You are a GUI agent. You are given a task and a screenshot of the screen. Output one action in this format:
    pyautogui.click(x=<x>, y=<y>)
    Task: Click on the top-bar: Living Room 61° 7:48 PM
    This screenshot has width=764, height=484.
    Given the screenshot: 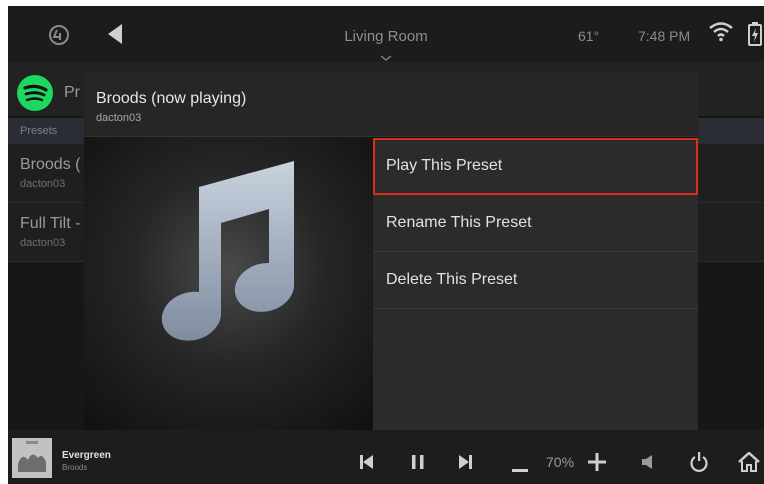 What is the action you would take?
    pyautogui.click(x=386, y=34)
    